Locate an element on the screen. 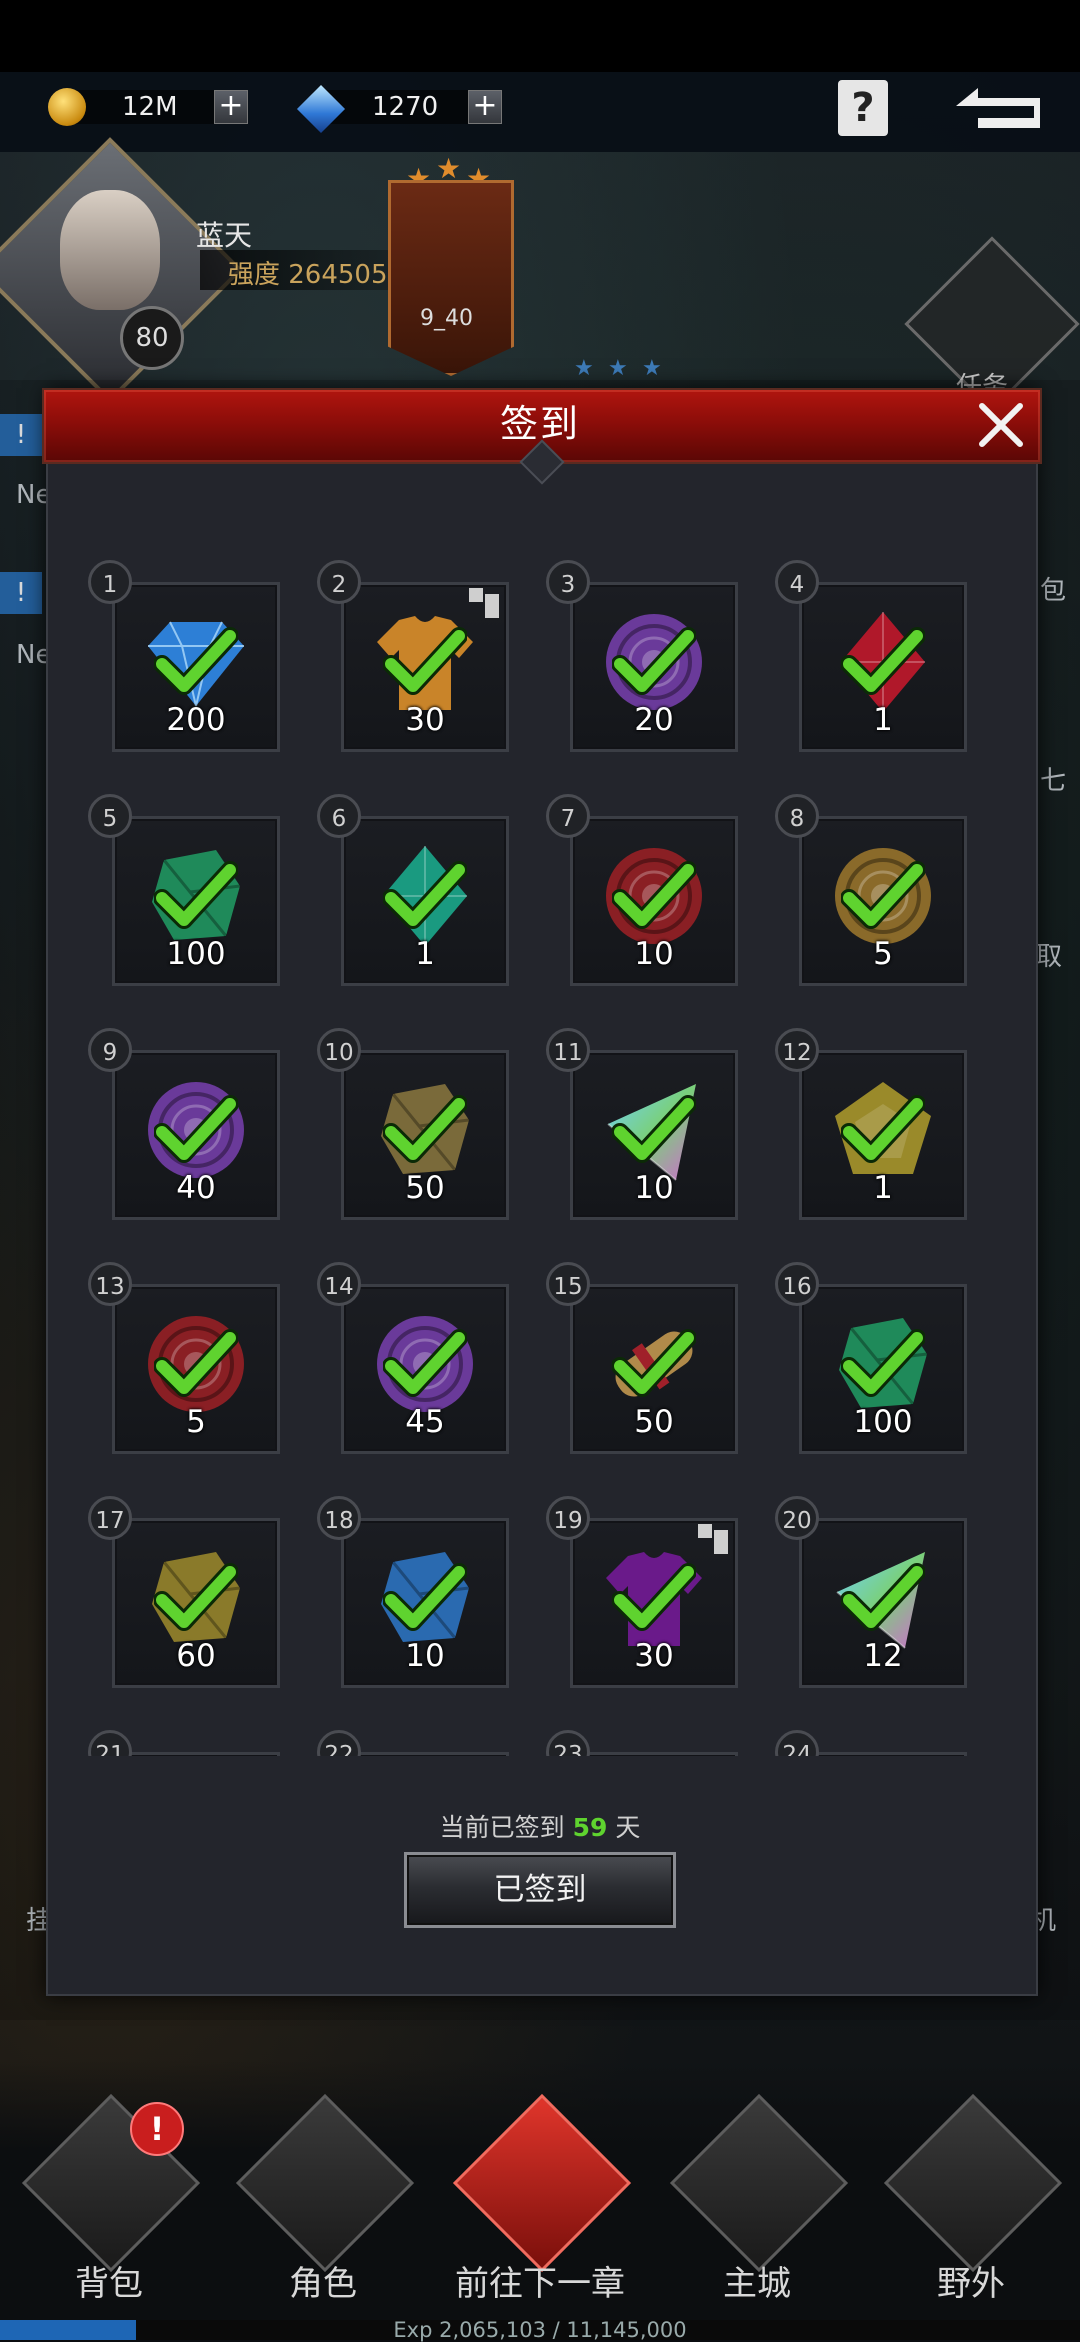  signed-prefix: 当前已签到 is located at coordinates (502, 1827).